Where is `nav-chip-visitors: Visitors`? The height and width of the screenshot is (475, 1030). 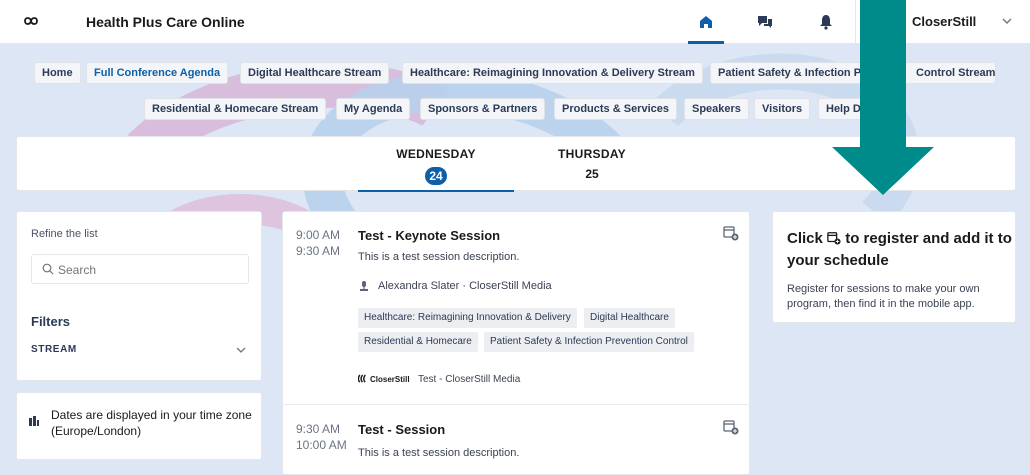 nav-chip-visitors: Visitors is located at coordinates (782, 109).